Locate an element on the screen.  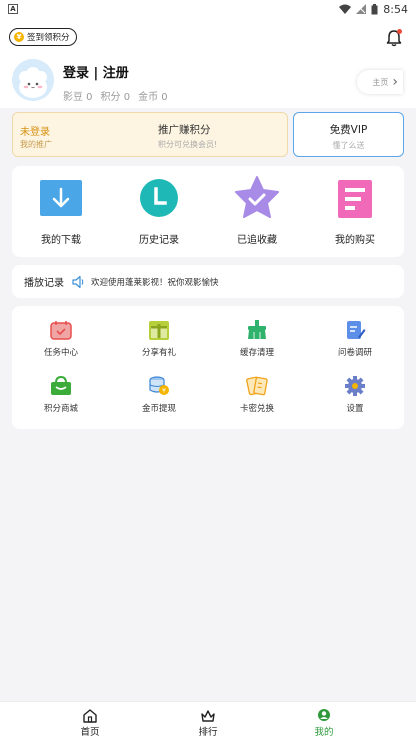
main-grid-card: 我的下载 历史记录 已追收藏 我的购买 is located at coordinates (208, 211).